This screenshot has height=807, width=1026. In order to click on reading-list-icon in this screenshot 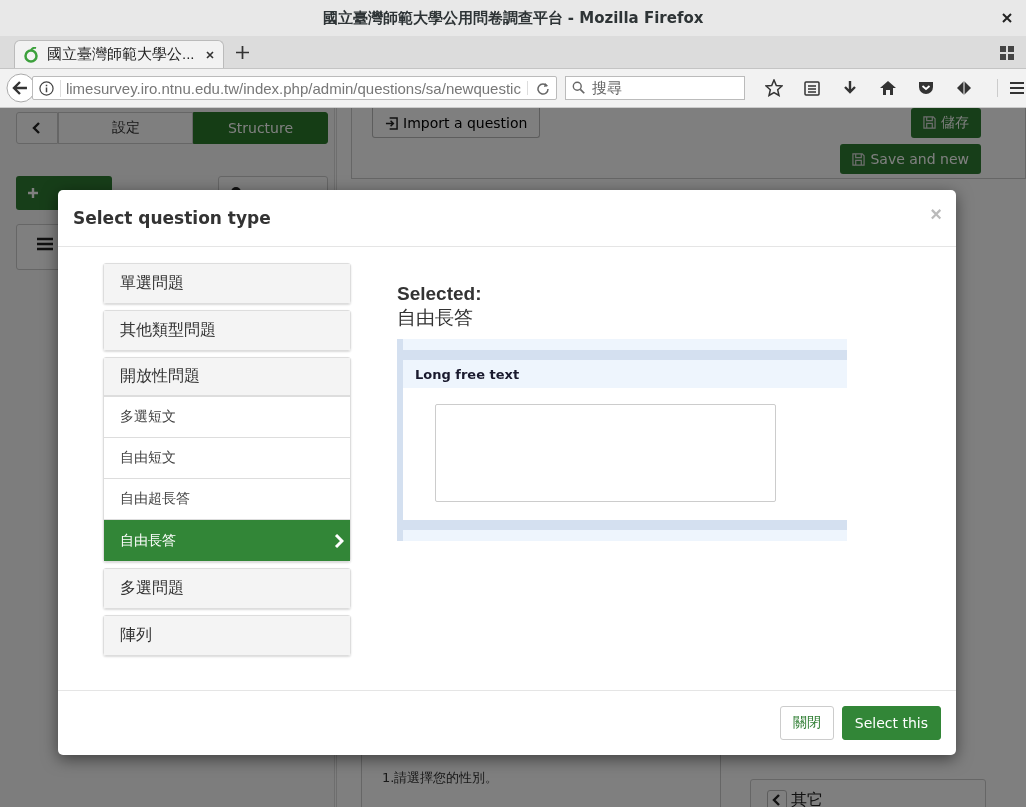, I will do `click(812, 88)`.